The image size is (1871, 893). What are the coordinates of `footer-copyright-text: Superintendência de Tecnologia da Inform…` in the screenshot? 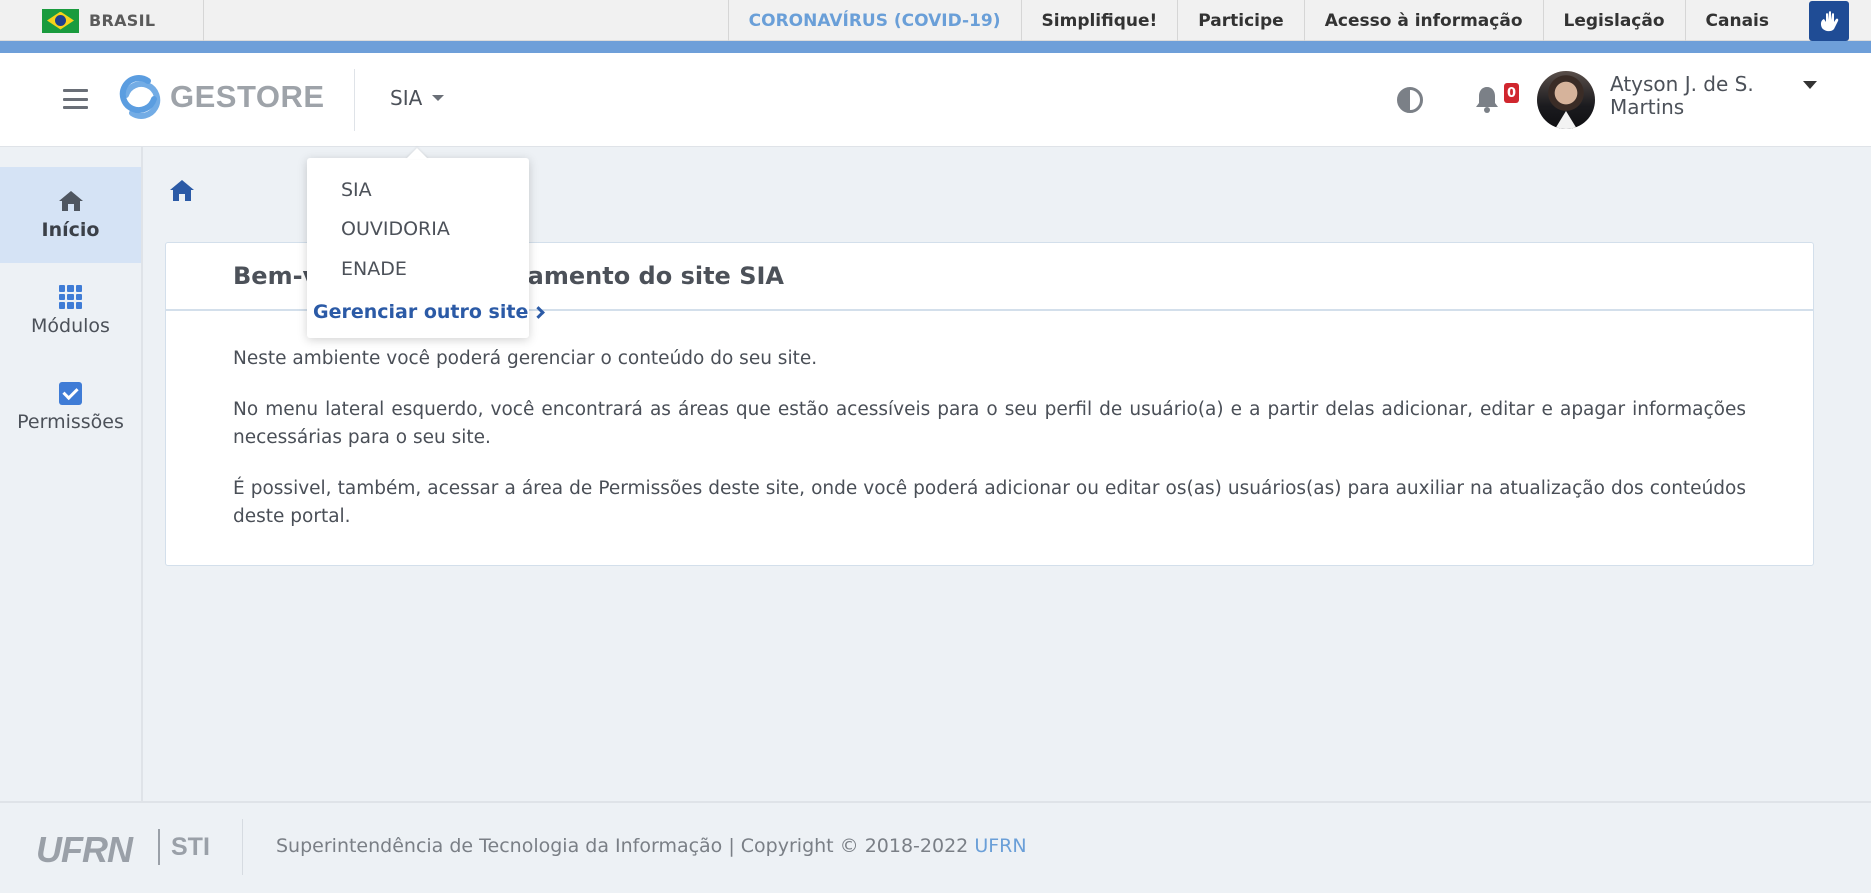 It's located at (625, 846).